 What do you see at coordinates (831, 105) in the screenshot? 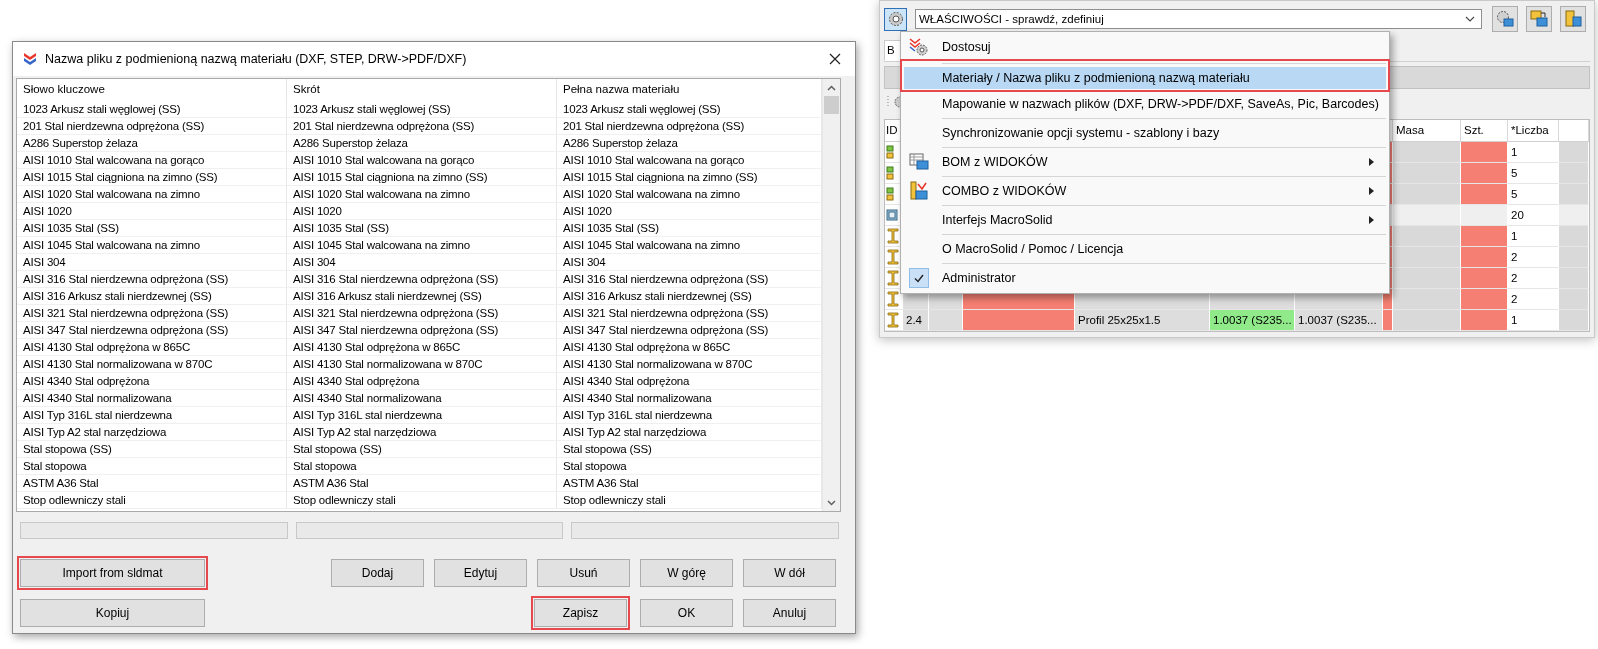
I see `scrollbar-thumb` at bounding box center [831, 105].